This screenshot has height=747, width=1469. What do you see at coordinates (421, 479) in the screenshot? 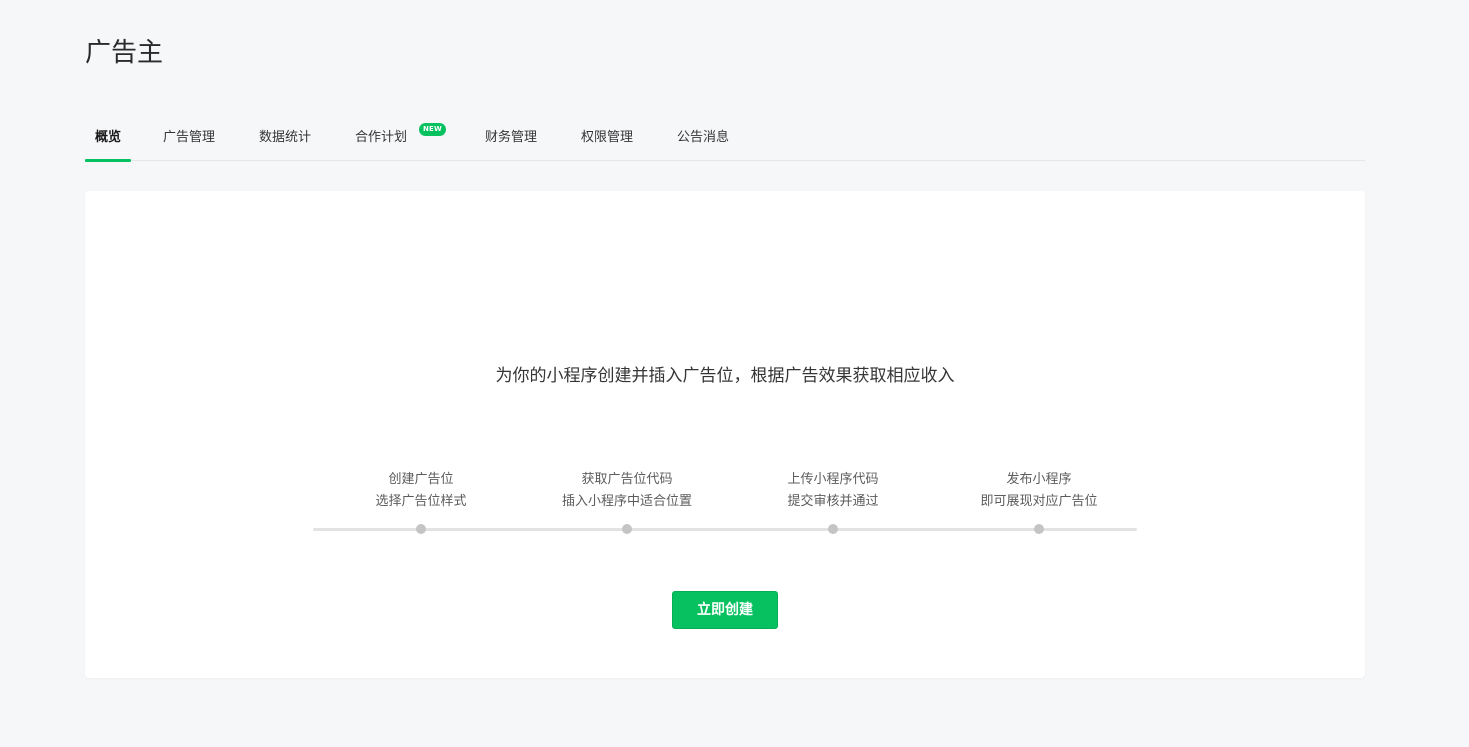
I see `step-title: 创建广告位` at bounding box center [421, 479].